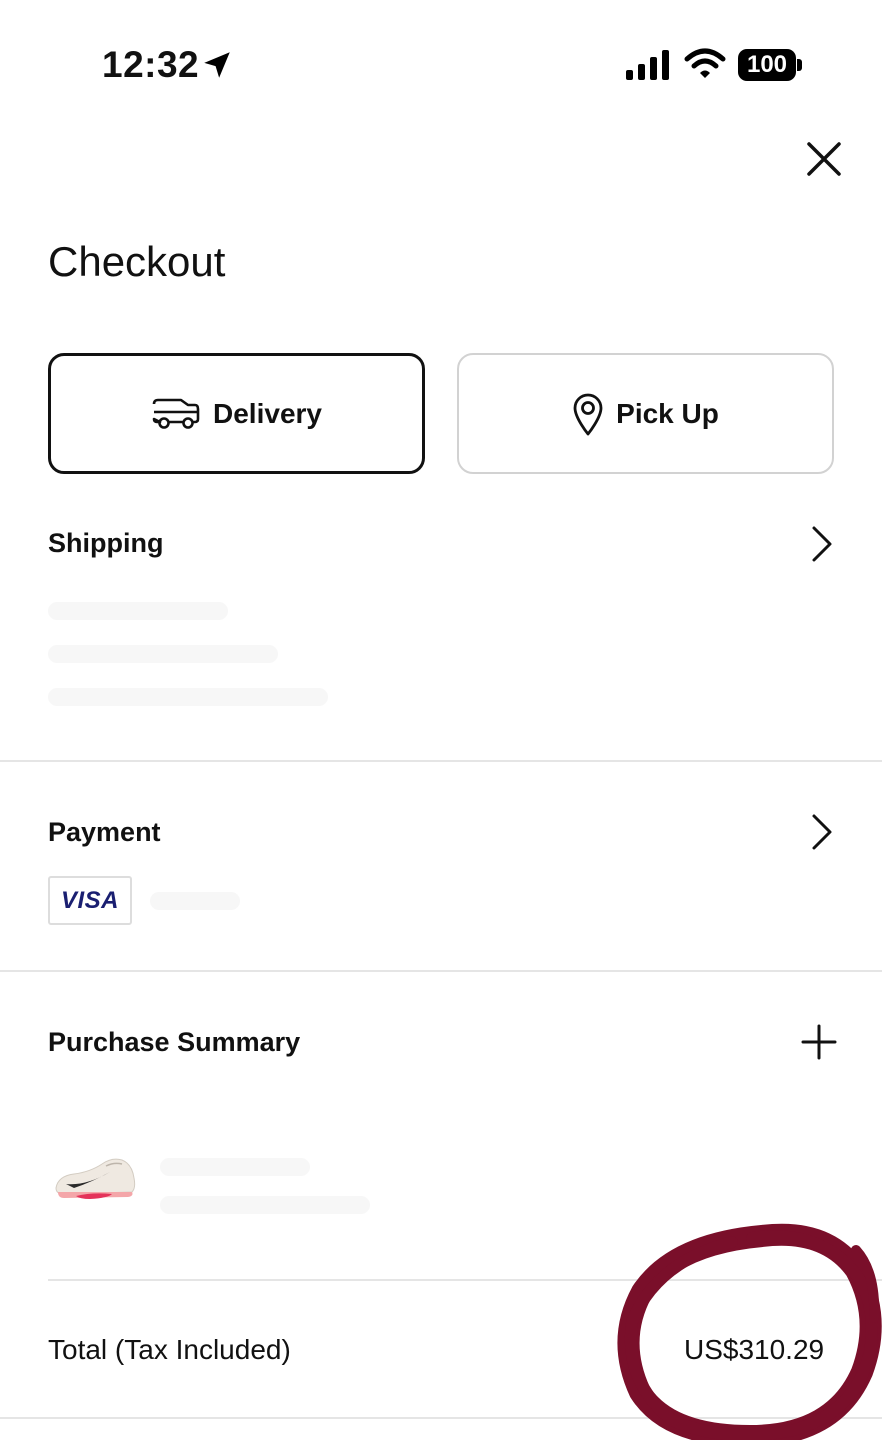  Describe the element at coordinates (104, 832) in the screenshot. I see `payment-title: Payment` at that location.